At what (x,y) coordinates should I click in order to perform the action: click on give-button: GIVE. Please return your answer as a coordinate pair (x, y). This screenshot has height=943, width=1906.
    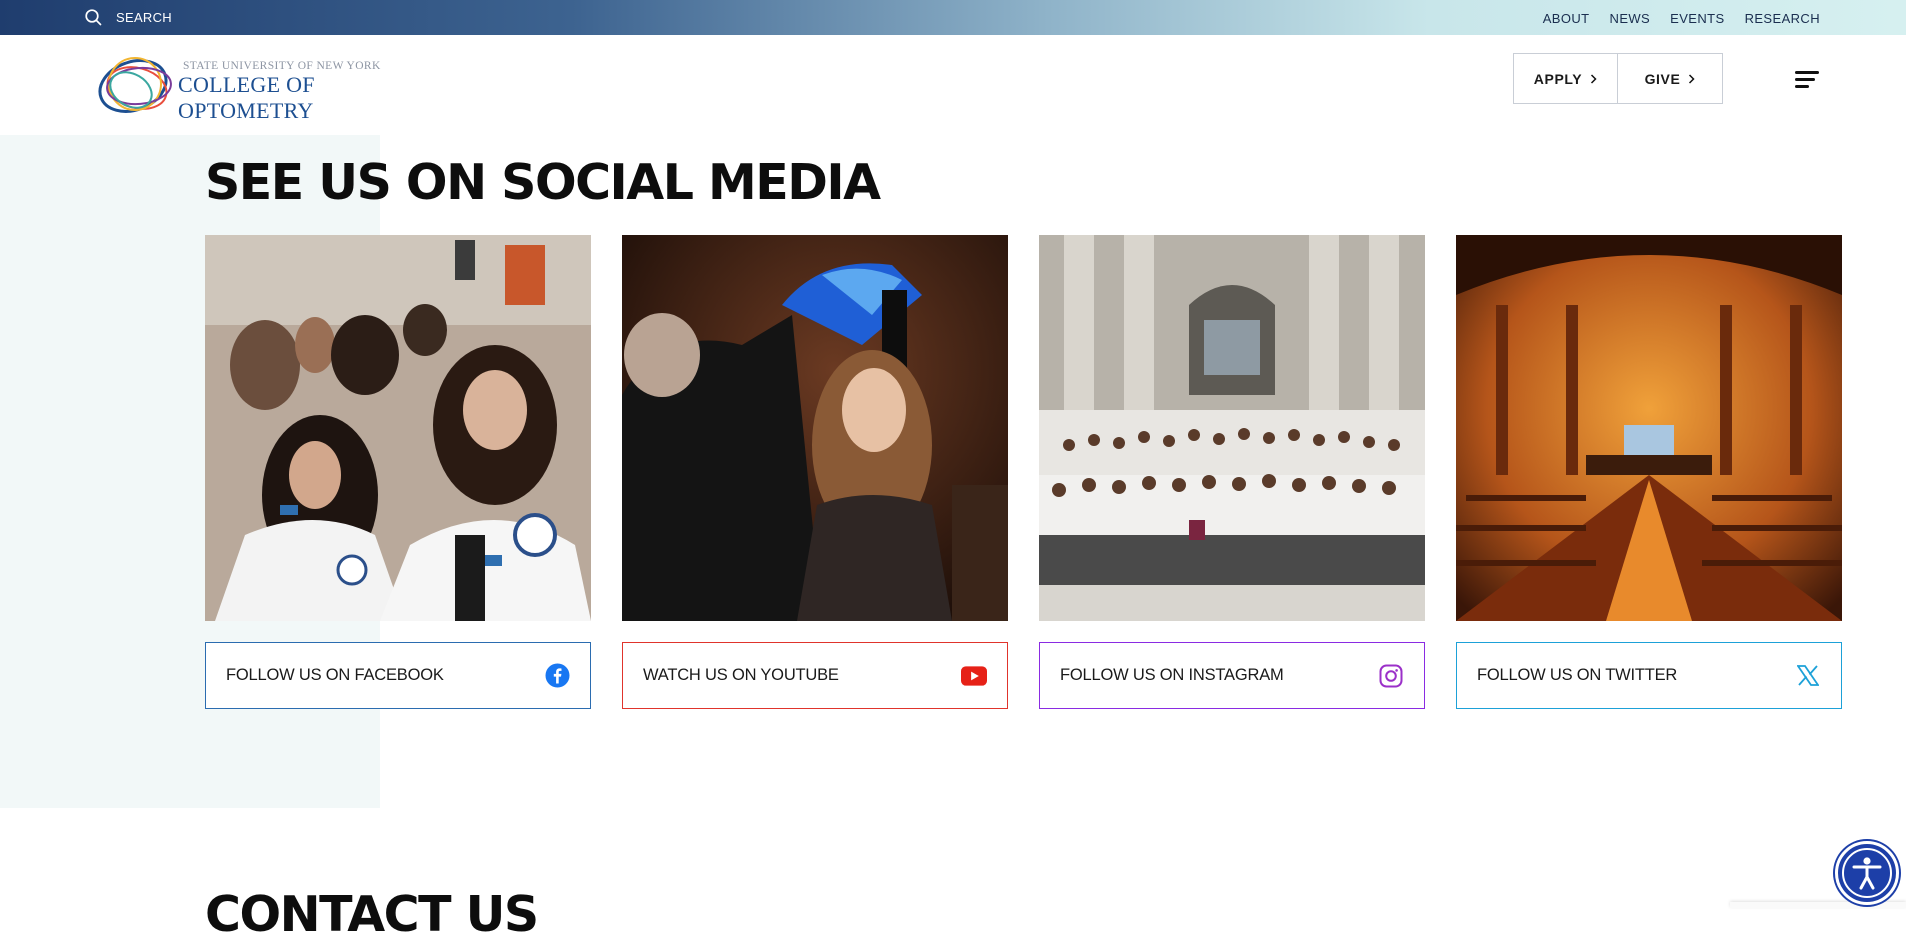
    Looking at the image, I should click on (1670, 78).